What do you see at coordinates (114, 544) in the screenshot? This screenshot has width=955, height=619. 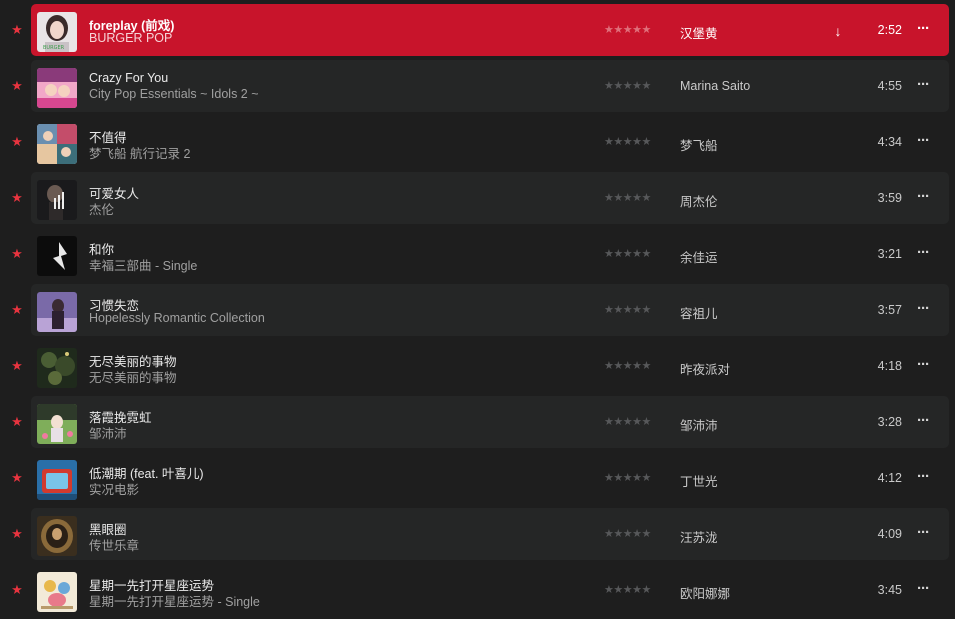 I see `album-name: 传世乐章` at bounding box center [114, 544].